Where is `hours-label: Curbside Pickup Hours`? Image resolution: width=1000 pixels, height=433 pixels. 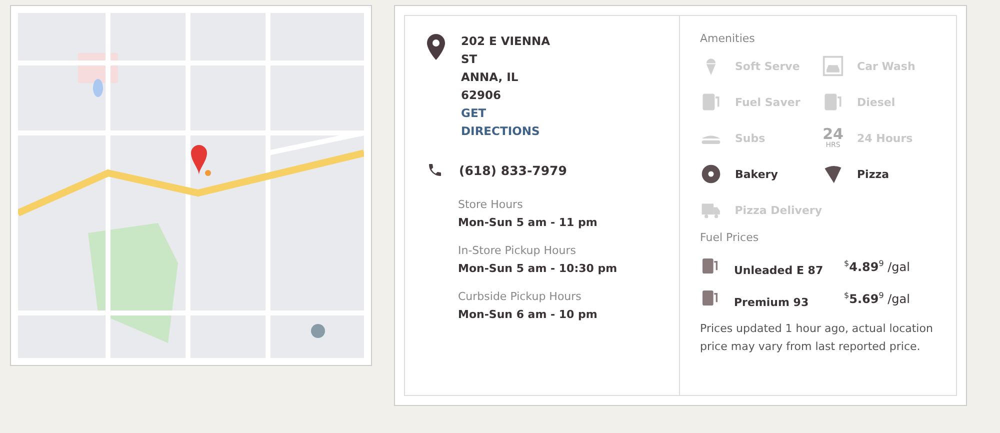
hours-label: Curbside Pickup Hours is located at coordinates (520, 297).